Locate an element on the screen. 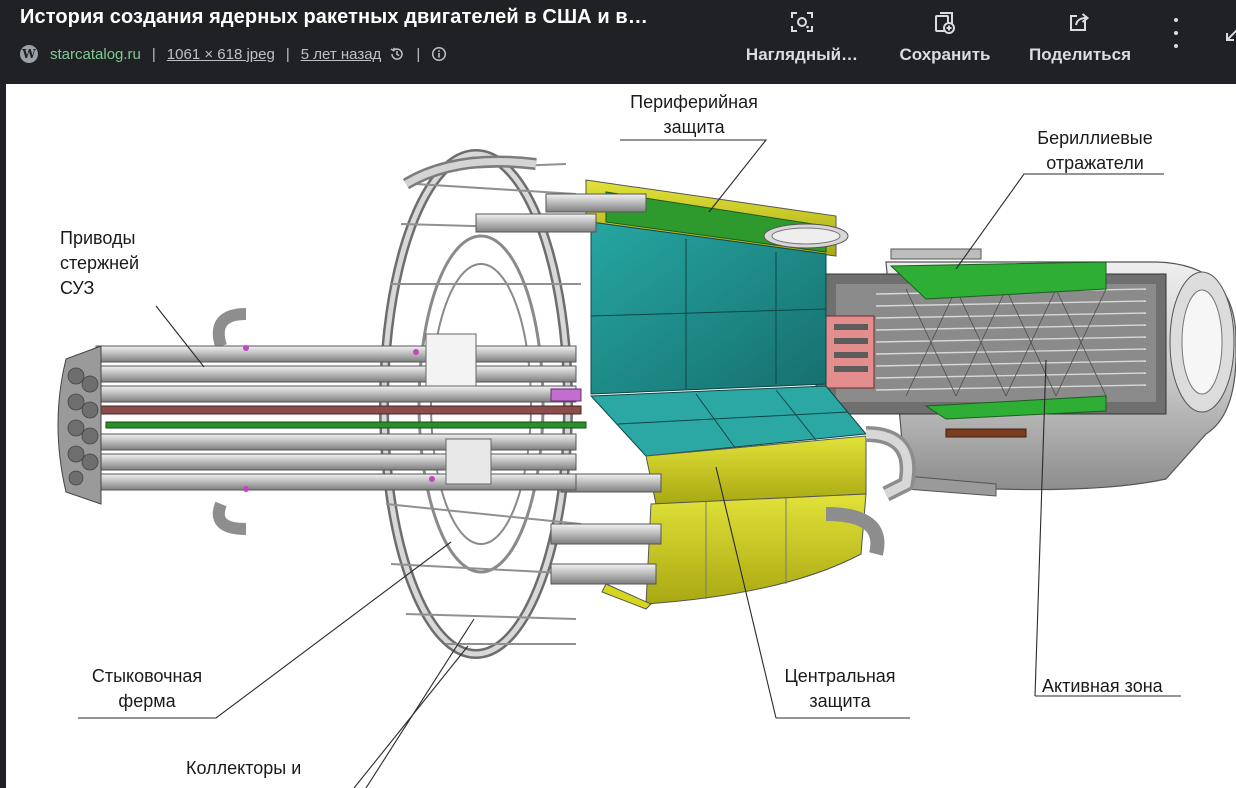 The height and width of the screenshot is (788, 1236). label-active-core: Активная зона is located at coordinates (1102, 686).